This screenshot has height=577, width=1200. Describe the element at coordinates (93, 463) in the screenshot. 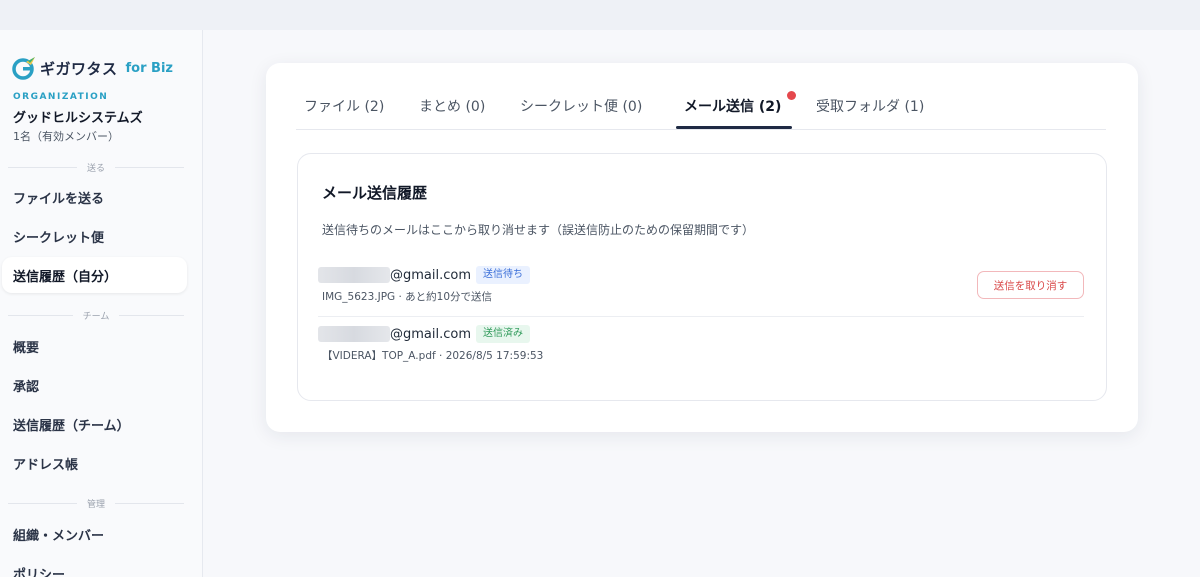

I see `sidebar-item-address-book: アドレス帳` at that location.